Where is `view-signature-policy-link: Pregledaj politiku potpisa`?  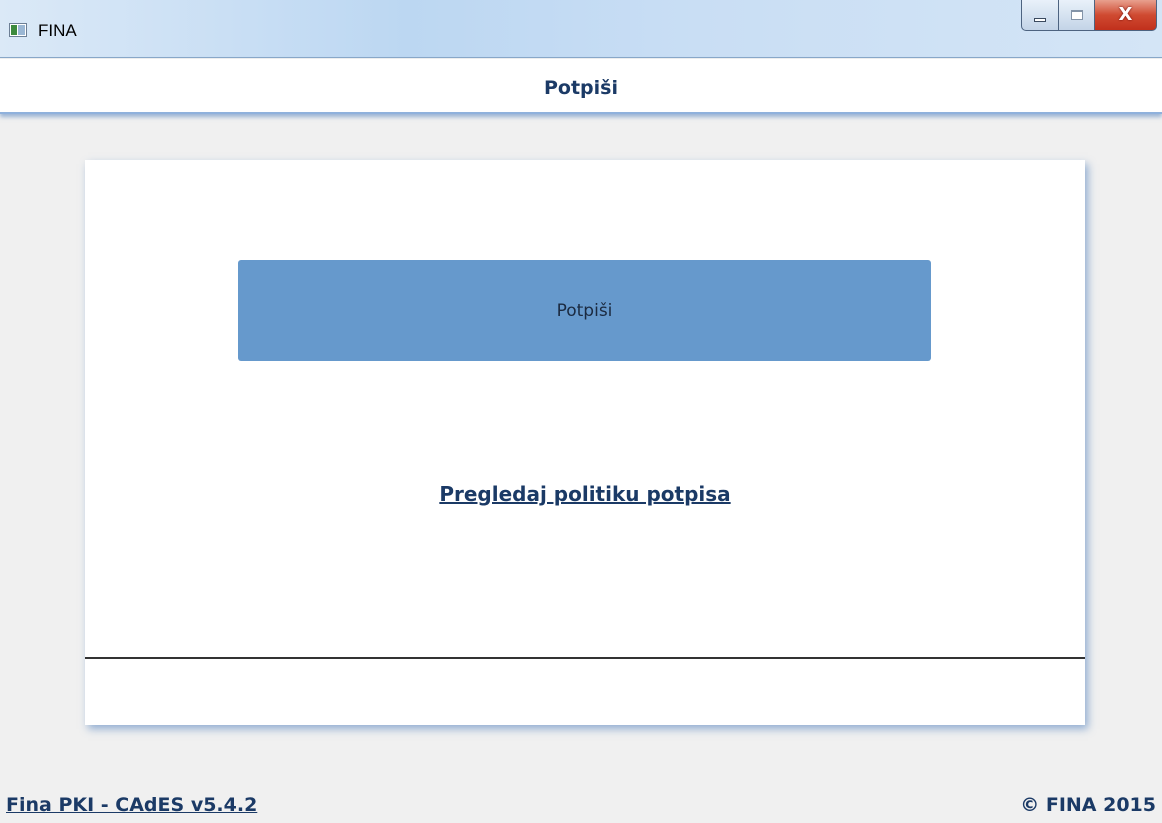 view-signature-policy-link: Pregledaj politiku potpisa is located at coordinates (585, 494).